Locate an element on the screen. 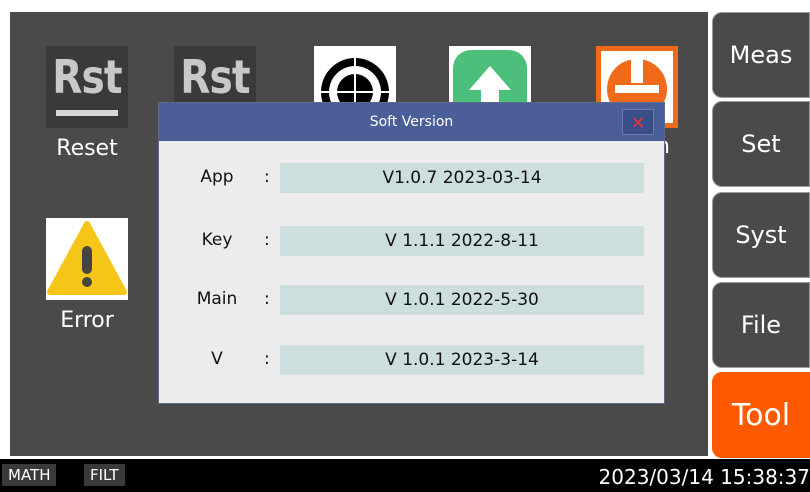  menu-set-button: Set is located at coordinates (761, 144).